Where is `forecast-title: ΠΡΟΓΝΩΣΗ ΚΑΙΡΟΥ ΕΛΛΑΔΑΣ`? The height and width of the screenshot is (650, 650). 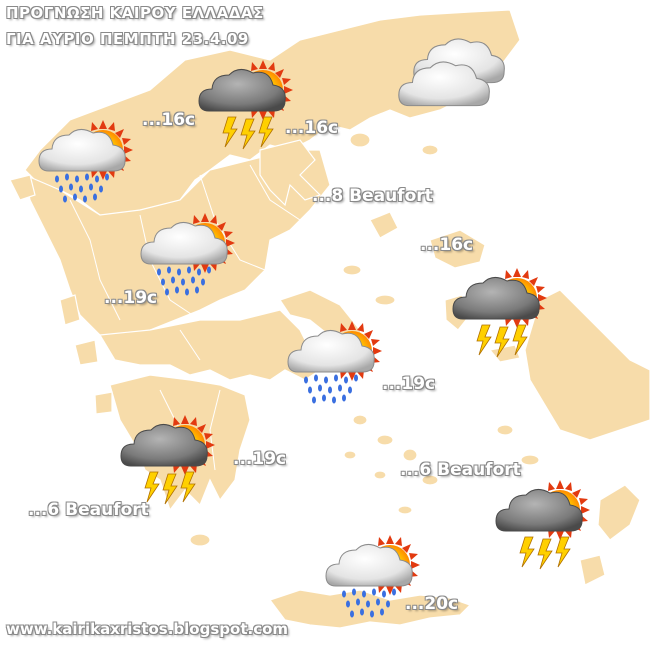
forecast-title: ΠΡΟΓΝΩΣΗ ΚΑΙΡΟΥ ΕΛΛΑΔΑΣ is located at coordinates (135, 13).